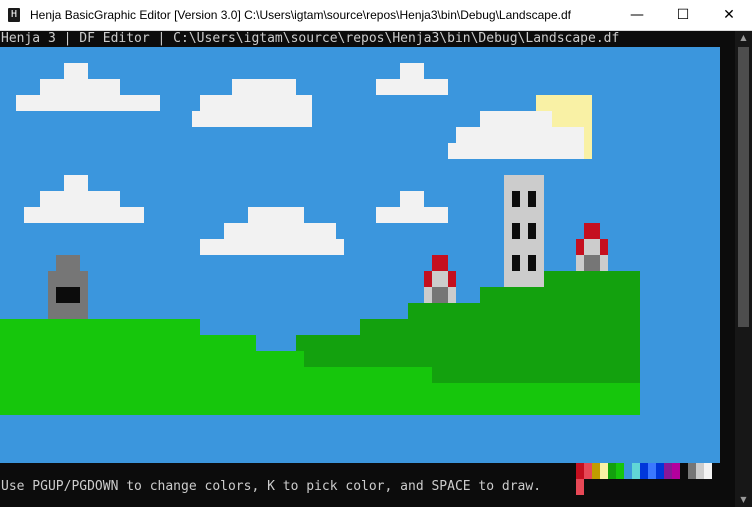 The width and height of the screenshot is (752, 507). I want to click on color-palette, so click(648, 471).